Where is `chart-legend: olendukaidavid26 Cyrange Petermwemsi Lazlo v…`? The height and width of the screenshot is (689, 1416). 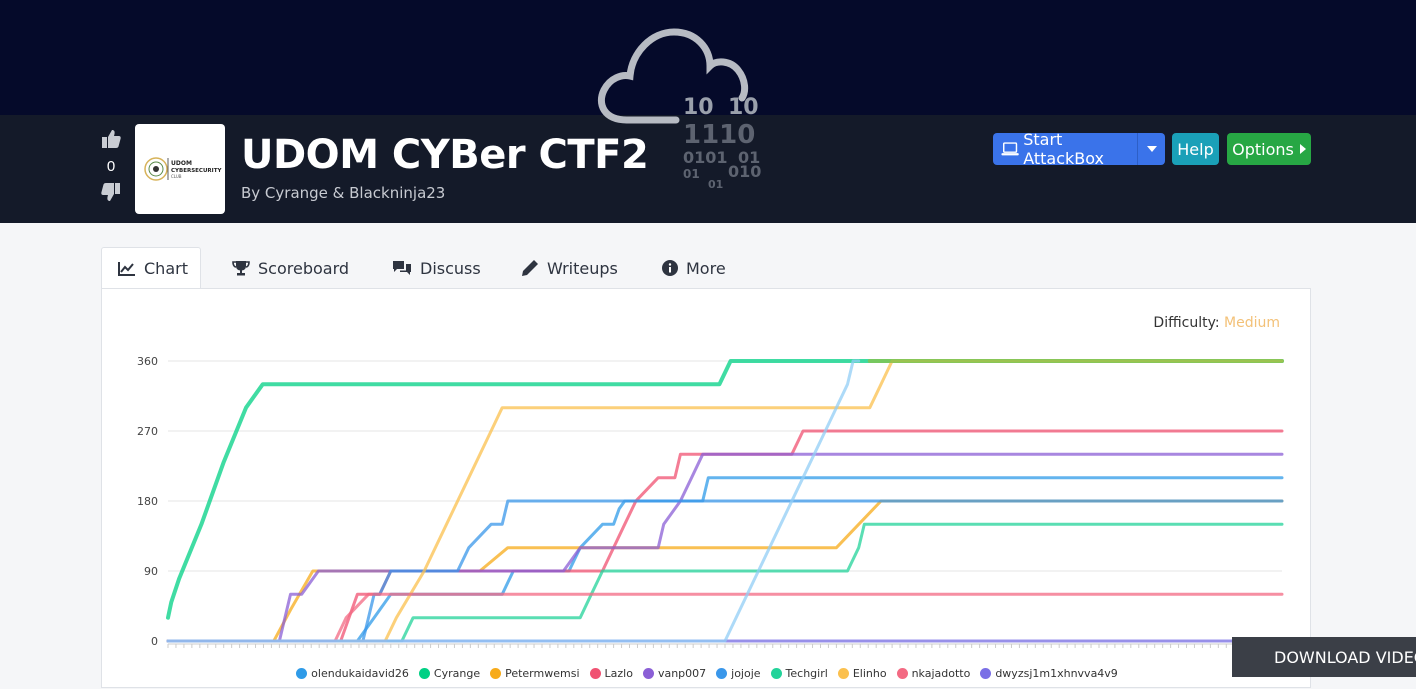
chart-legend: olendukaidavid26 Cyrange Petermwemsi Lazlo v… is located at coordinates (707, 673).